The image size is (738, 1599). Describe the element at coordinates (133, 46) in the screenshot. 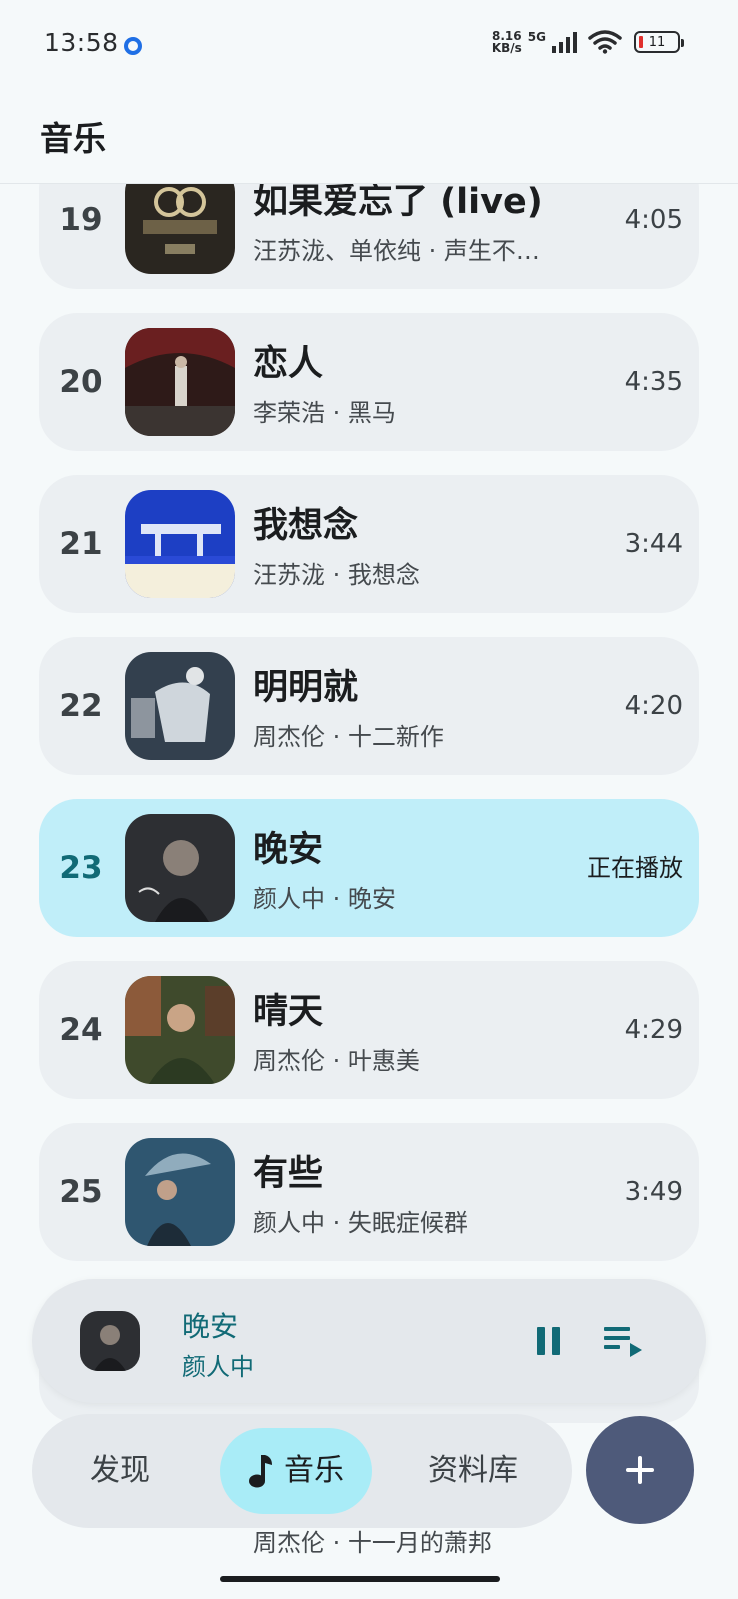

I see `location-dot-icon` at that location.